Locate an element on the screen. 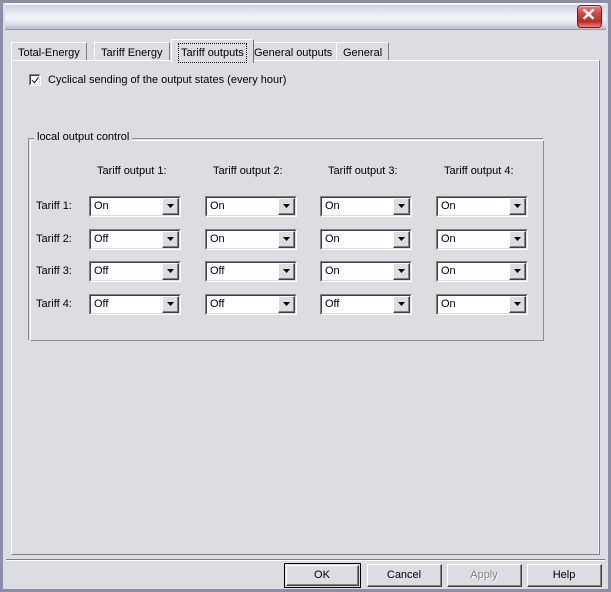  panel-edge-highlight is located at coordinates (598, 307).